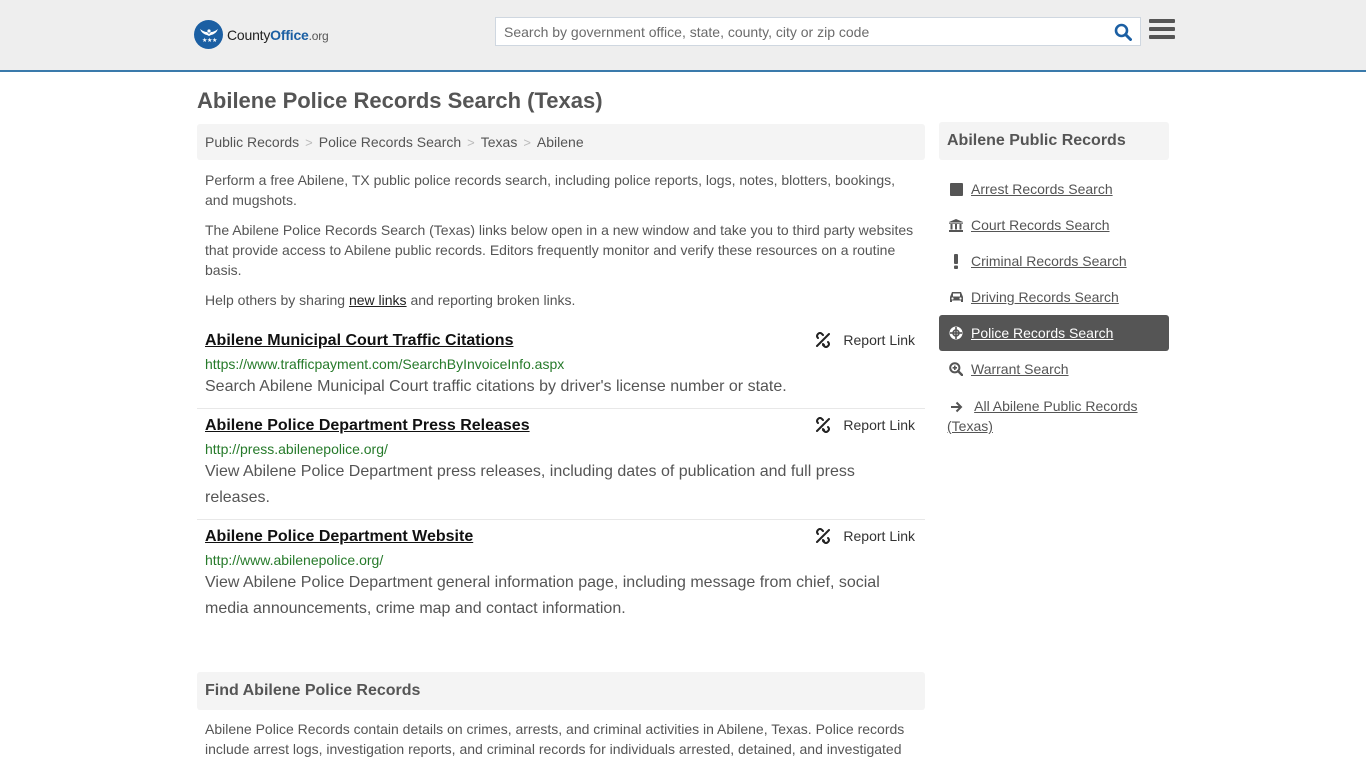 This screenshot has width=1366, height=768. I want to click on car-icon, so click(956, 297).